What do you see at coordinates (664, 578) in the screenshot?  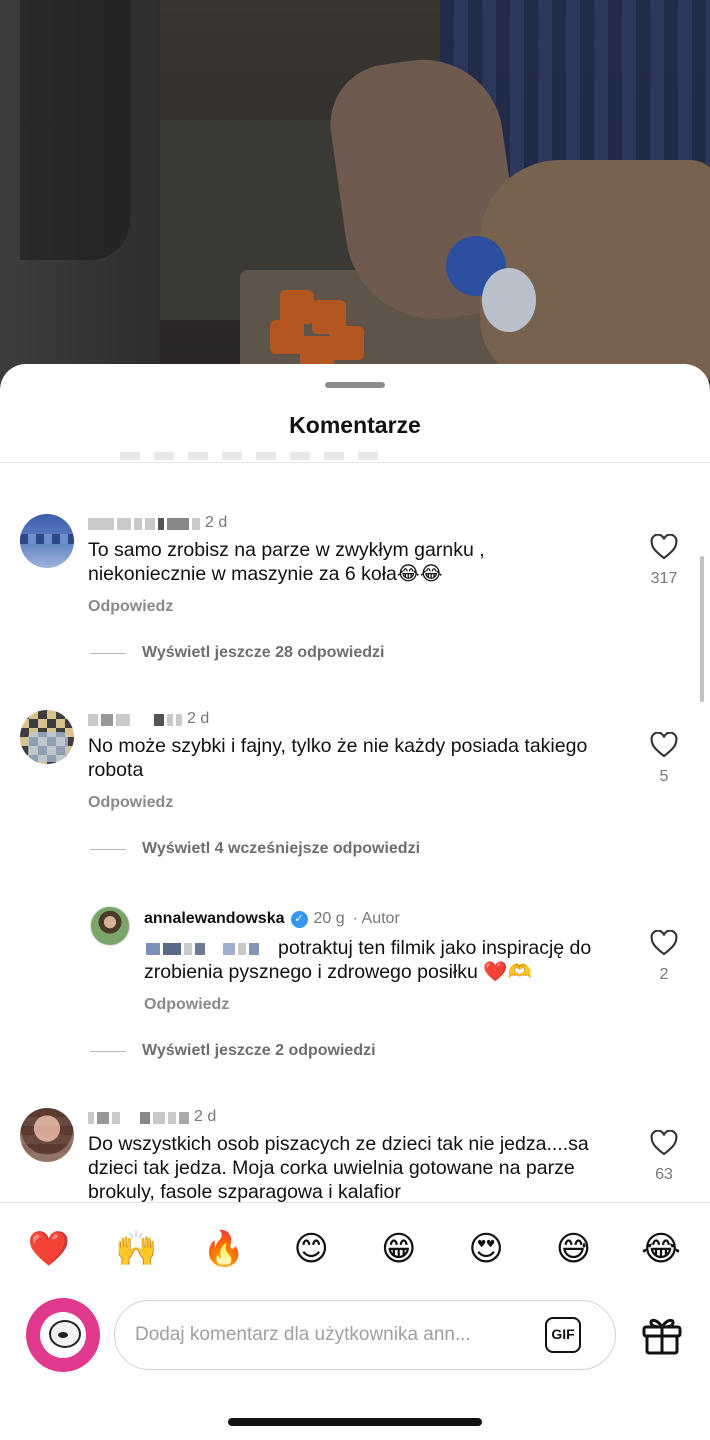 I see `like-count: 317` at bounding box center [664, 578].